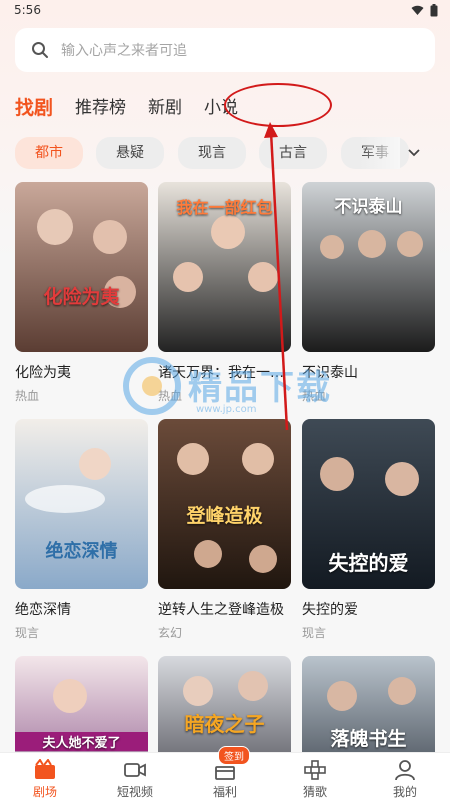  I want to click on nav-label: 我的, so click(404, 792).